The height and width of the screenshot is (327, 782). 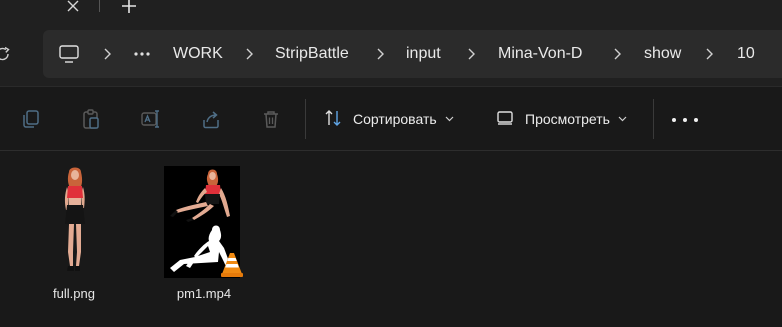 I want to click on breadcrumb-work: WORK, so click(x=198, y=54).